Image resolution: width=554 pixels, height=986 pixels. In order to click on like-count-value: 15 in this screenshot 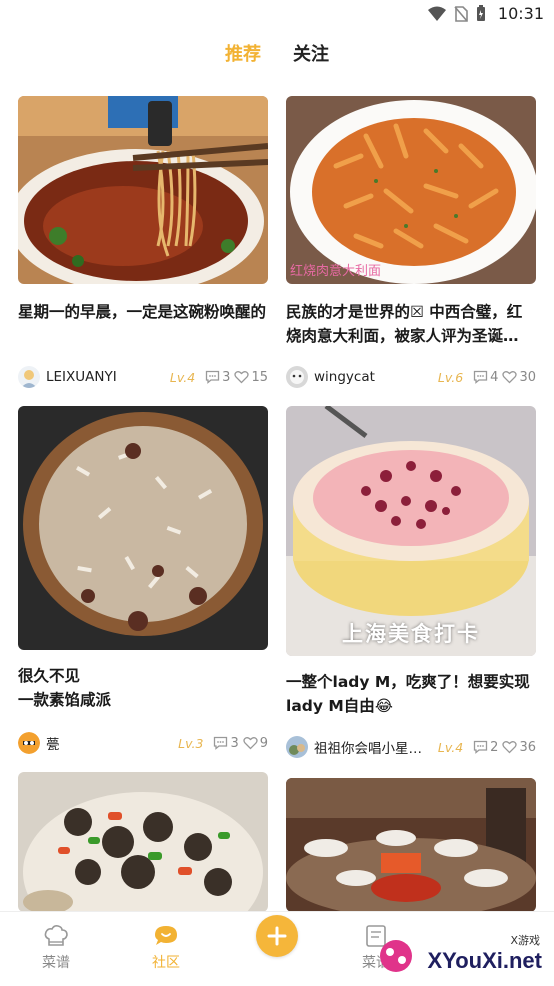, I will do `click(259, 377)`.